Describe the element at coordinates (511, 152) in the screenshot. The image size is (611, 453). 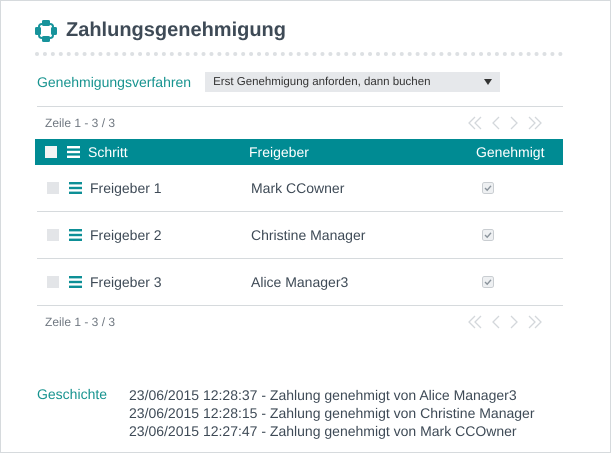
I see `column-header: Genehmigt` at that location.